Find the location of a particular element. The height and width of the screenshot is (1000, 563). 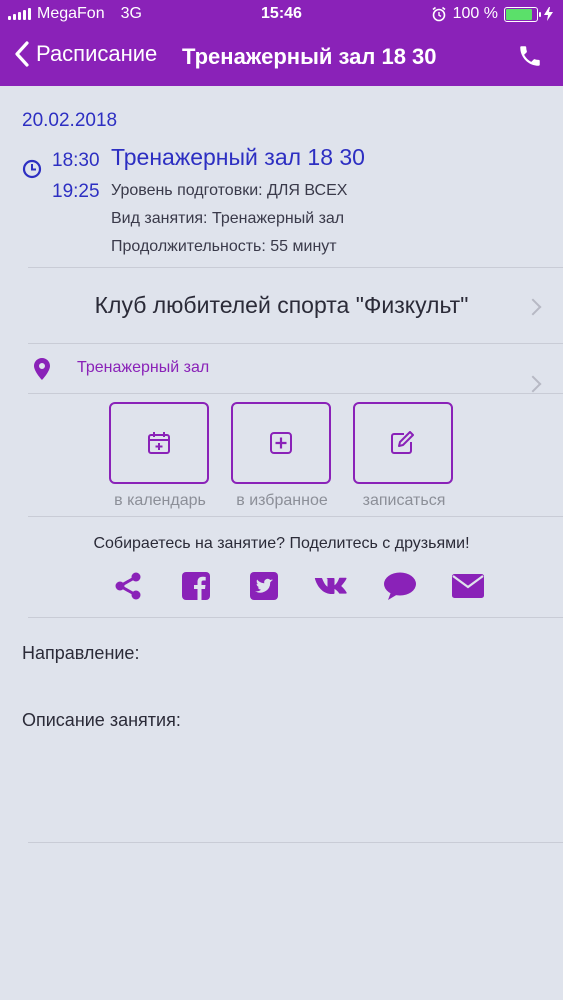

plus-square-icon is located at coordinates (281, 443).